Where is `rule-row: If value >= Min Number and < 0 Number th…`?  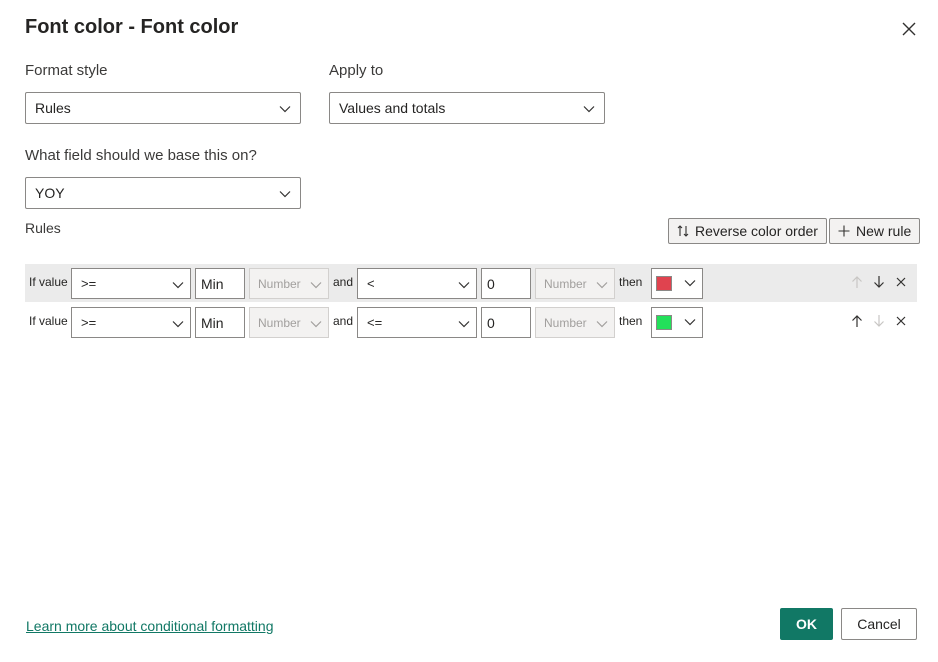
rule-row: If value >= Min Number and < 0 Number th… is located at coordinates (471, 283).